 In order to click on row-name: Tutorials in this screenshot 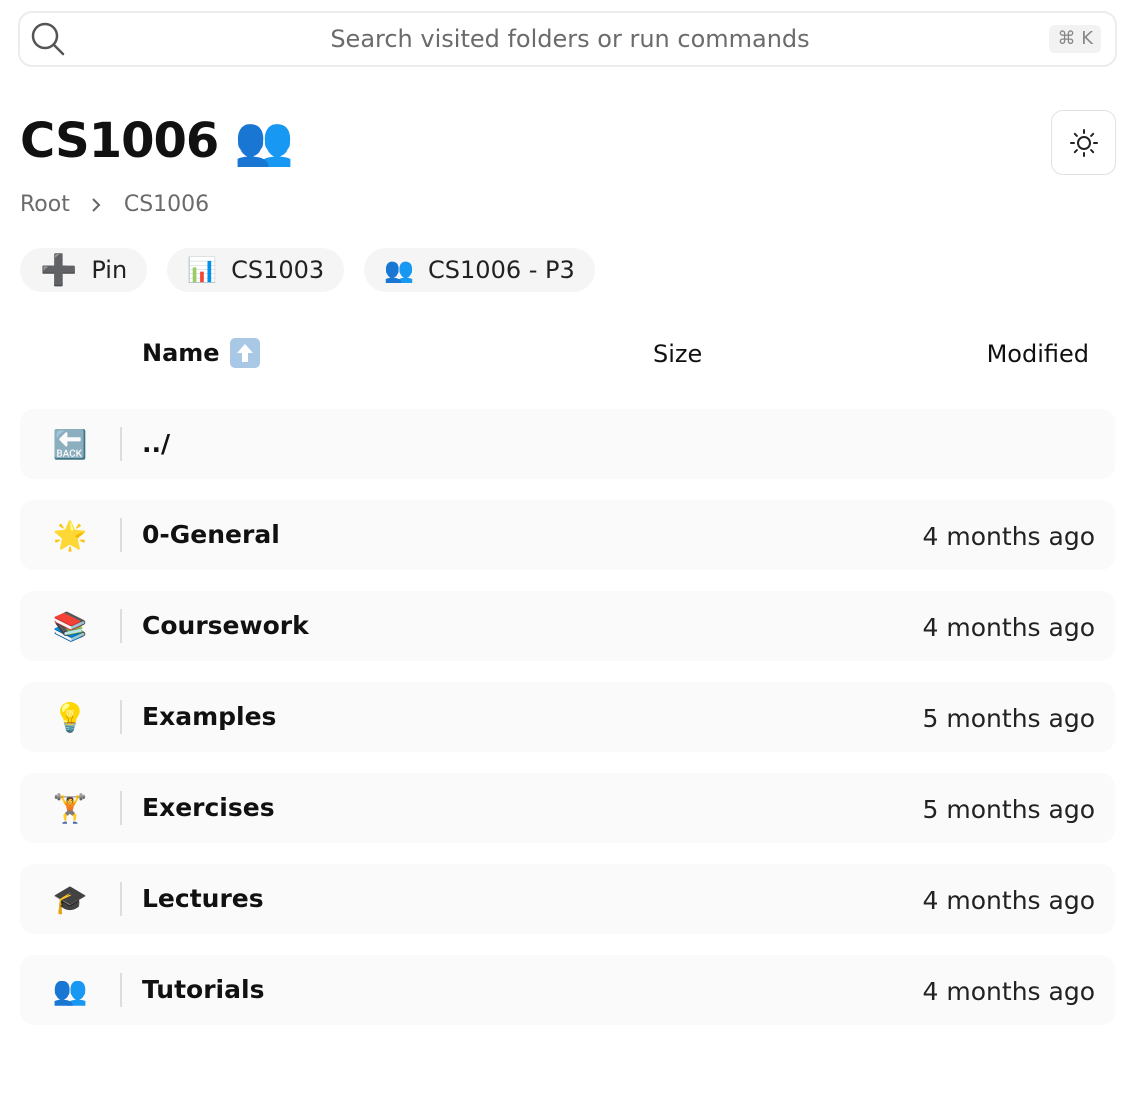, I will do `click(203, 989)`.